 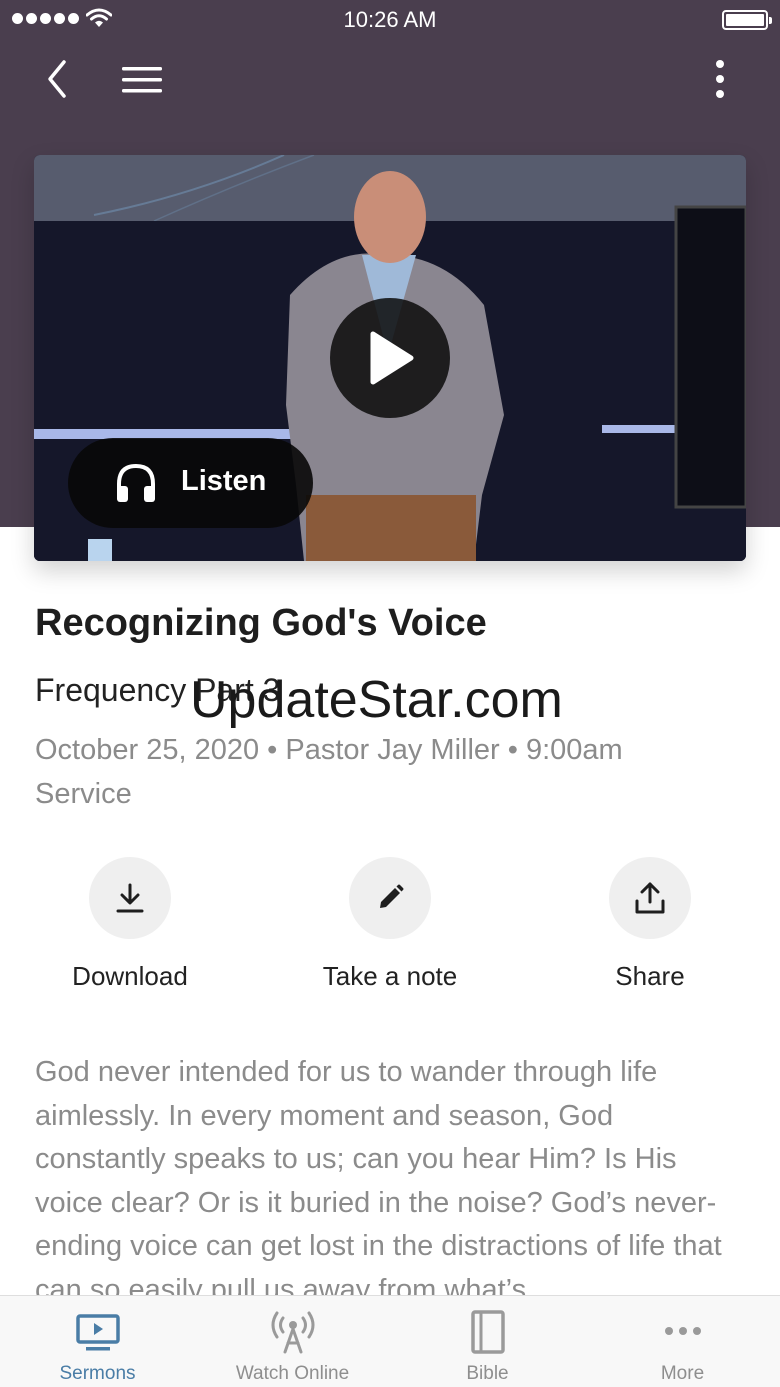 What do you see at coordinates (293, 1332) in the screenshot?
I see `broadcast-tower-icon` at bounding box center [293, 1332].